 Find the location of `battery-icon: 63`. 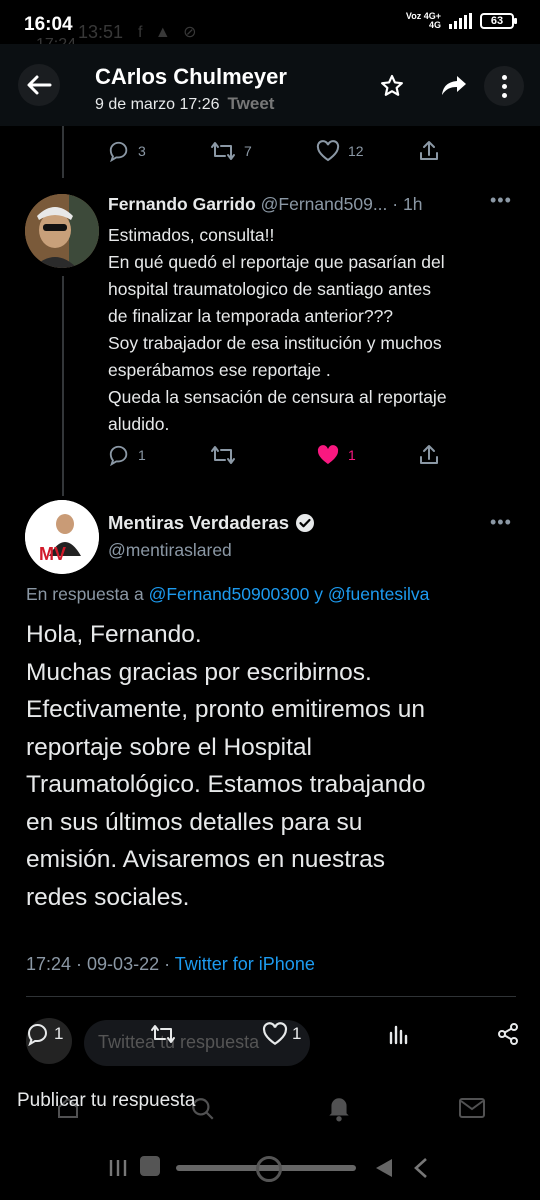

battery-icon: 63 is located at coordinates (498, 21).